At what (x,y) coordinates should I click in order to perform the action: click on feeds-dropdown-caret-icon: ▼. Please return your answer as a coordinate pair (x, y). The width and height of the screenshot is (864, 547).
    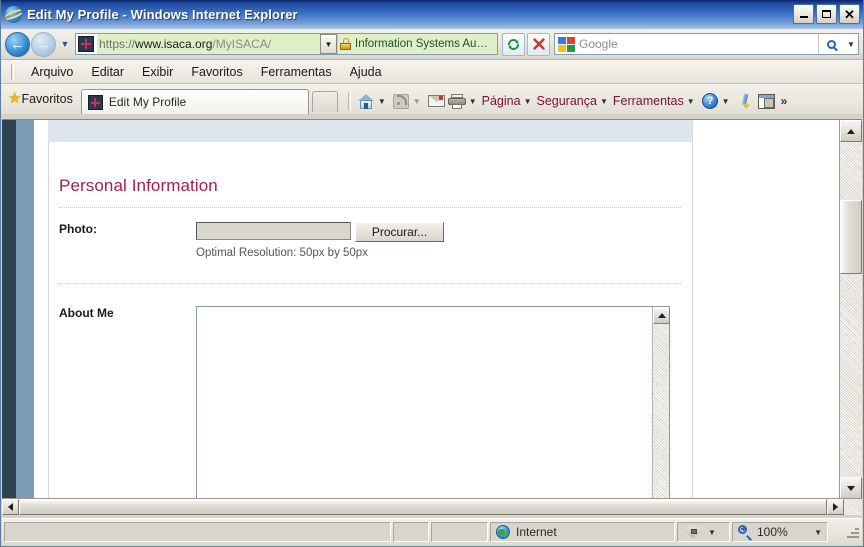
    Looking at the image, I should click on (417, 101).